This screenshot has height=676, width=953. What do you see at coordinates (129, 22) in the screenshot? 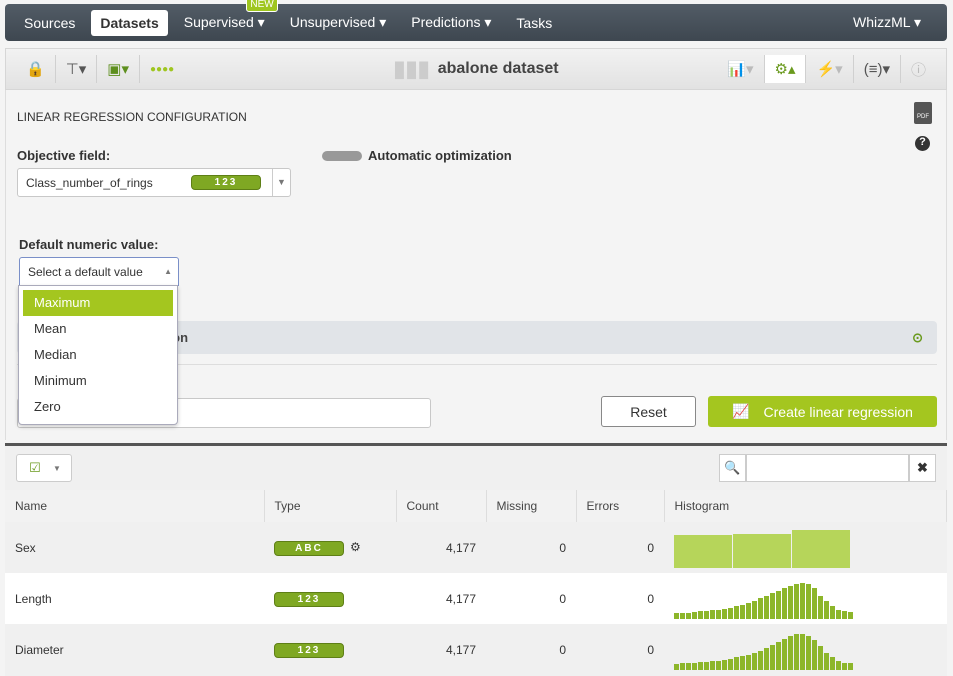
I see `nav-datasets: Datasets` at bounding box center [129, 22].